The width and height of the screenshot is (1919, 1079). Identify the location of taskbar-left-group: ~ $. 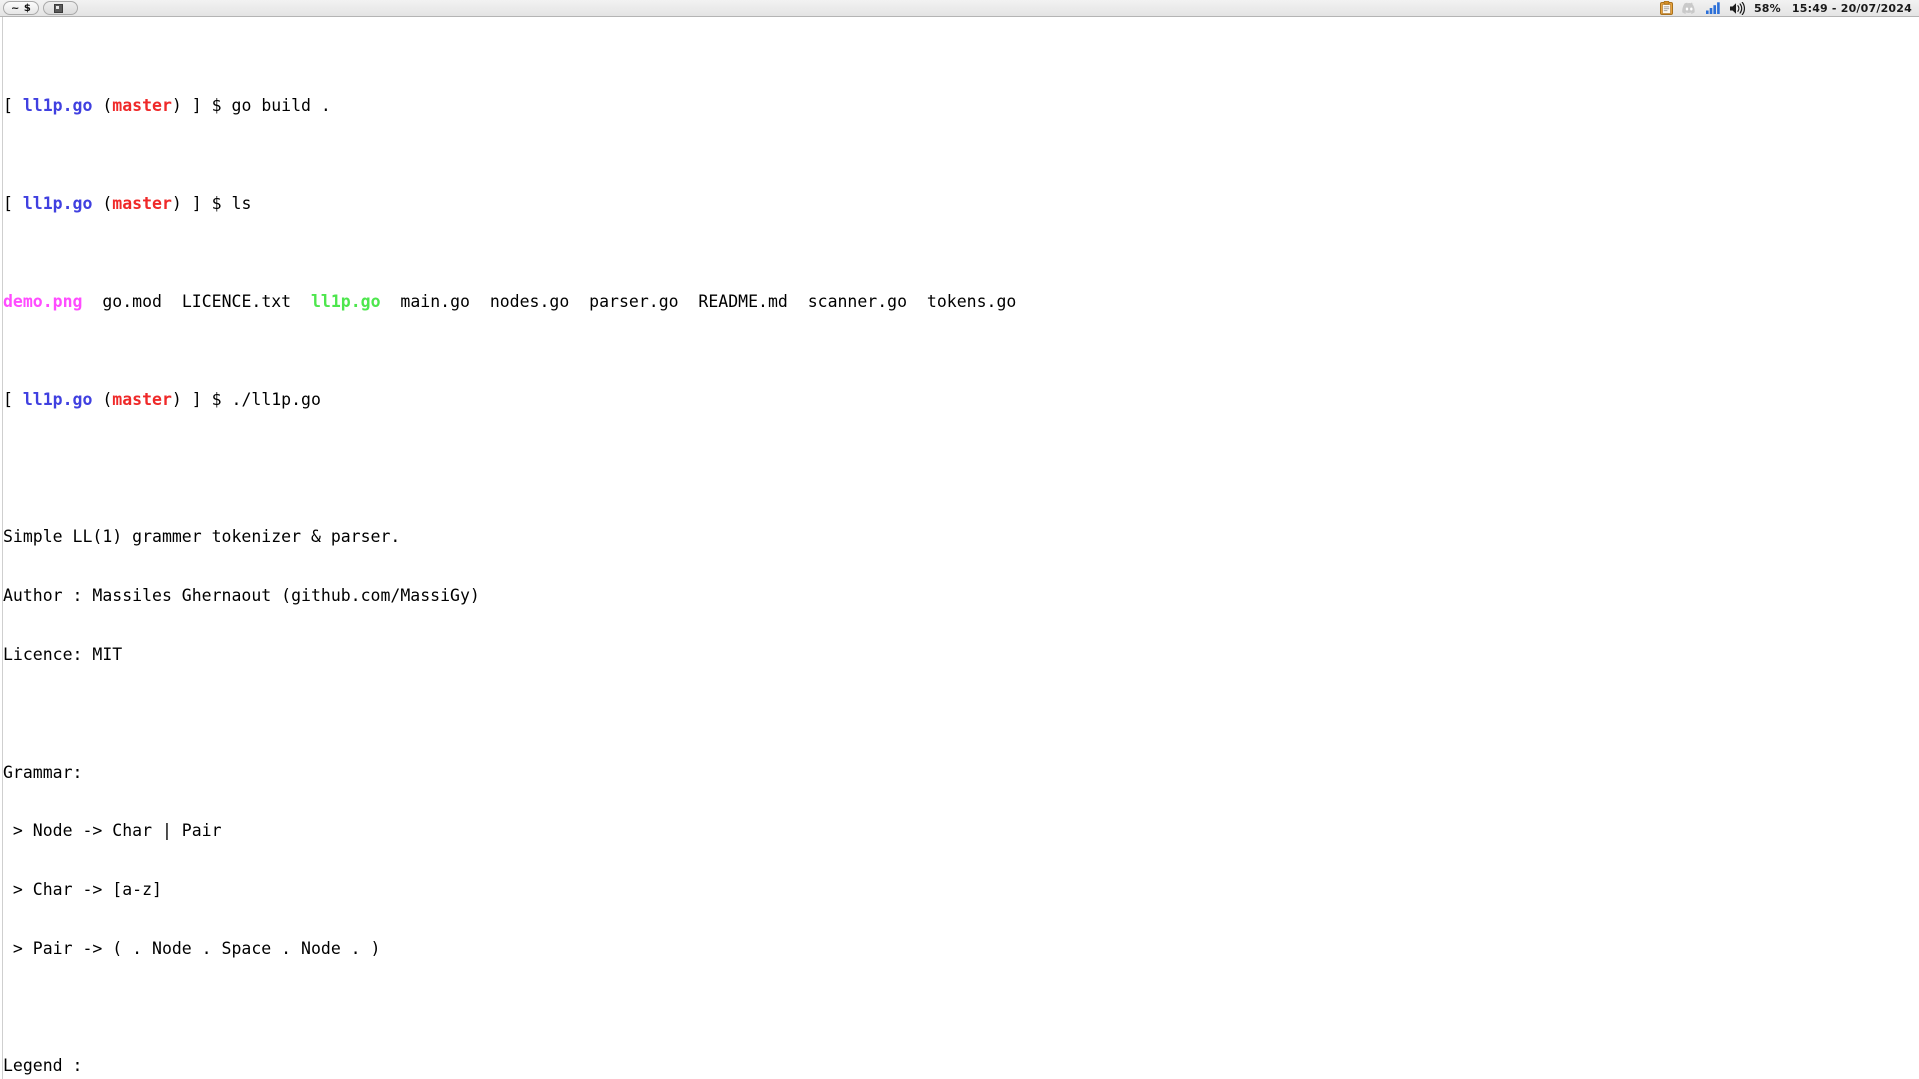
(39, 8).